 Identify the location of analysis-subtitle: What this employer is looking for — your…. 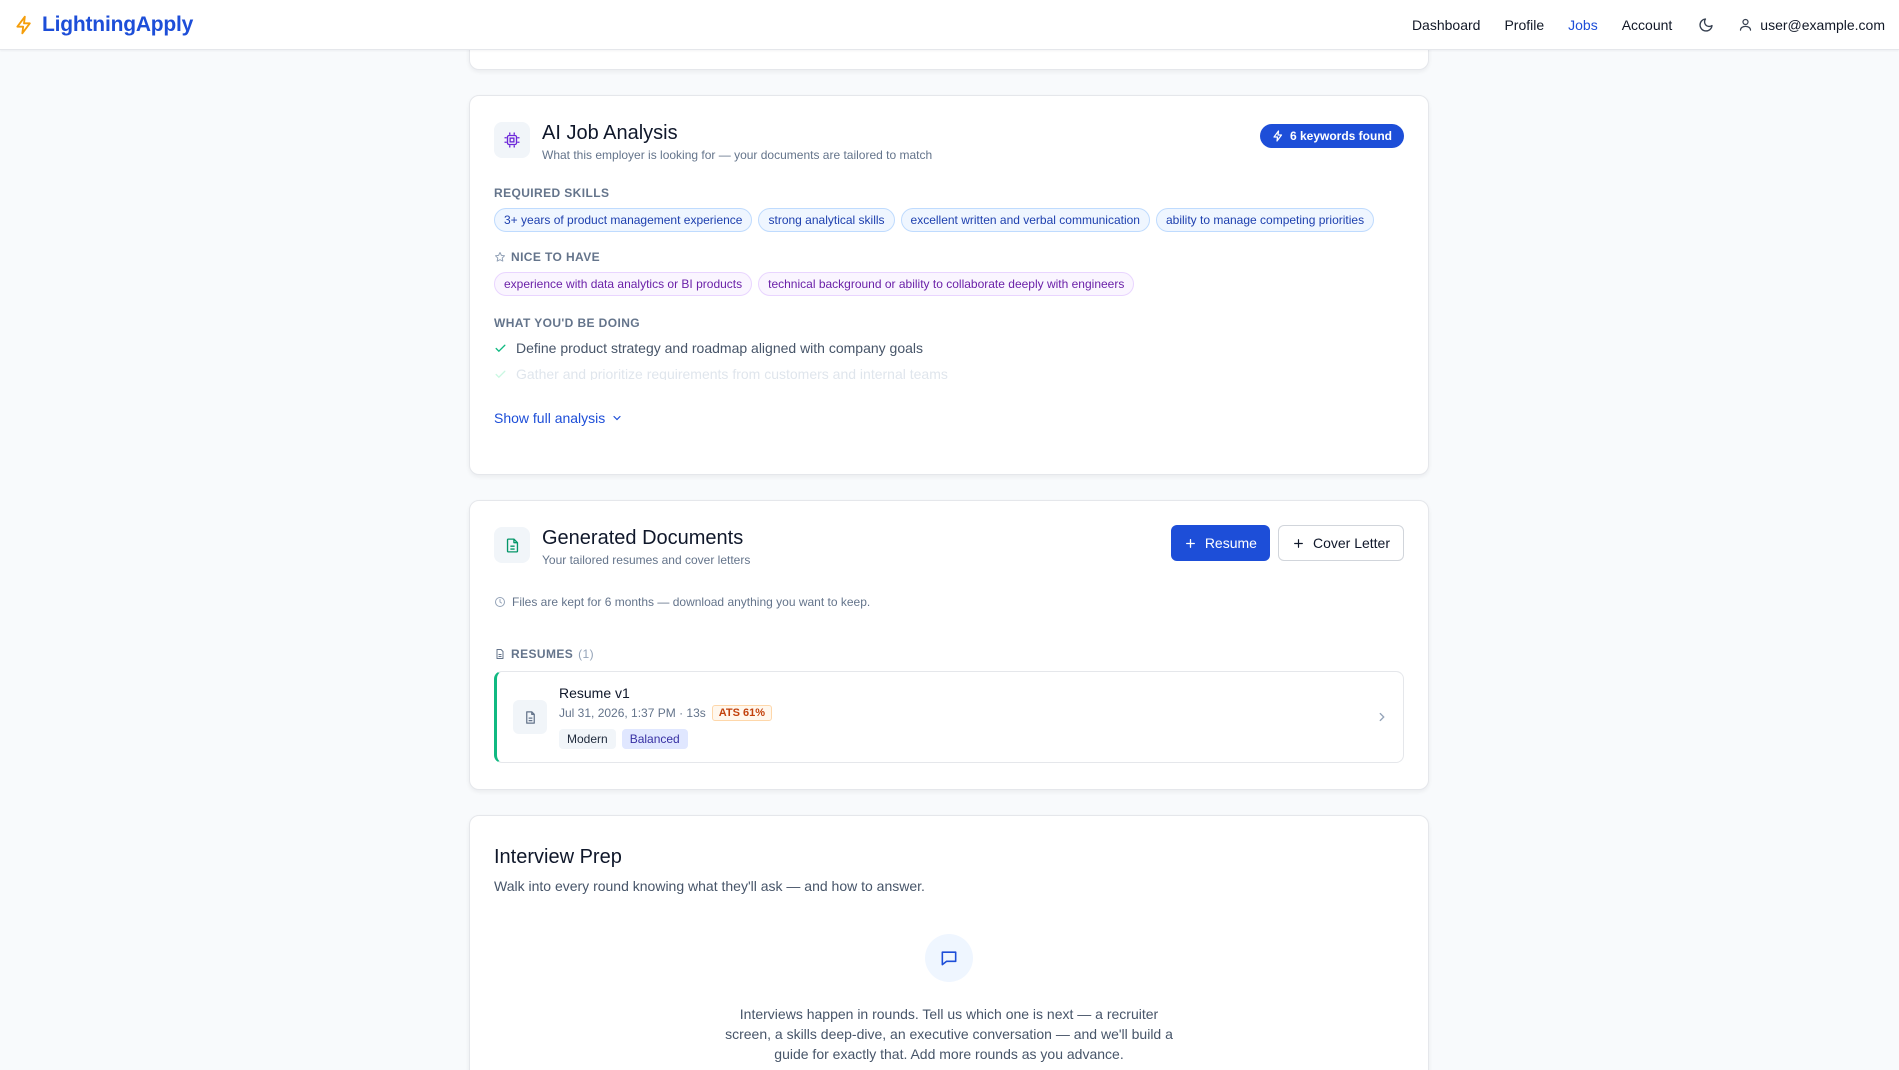
(737, 155).